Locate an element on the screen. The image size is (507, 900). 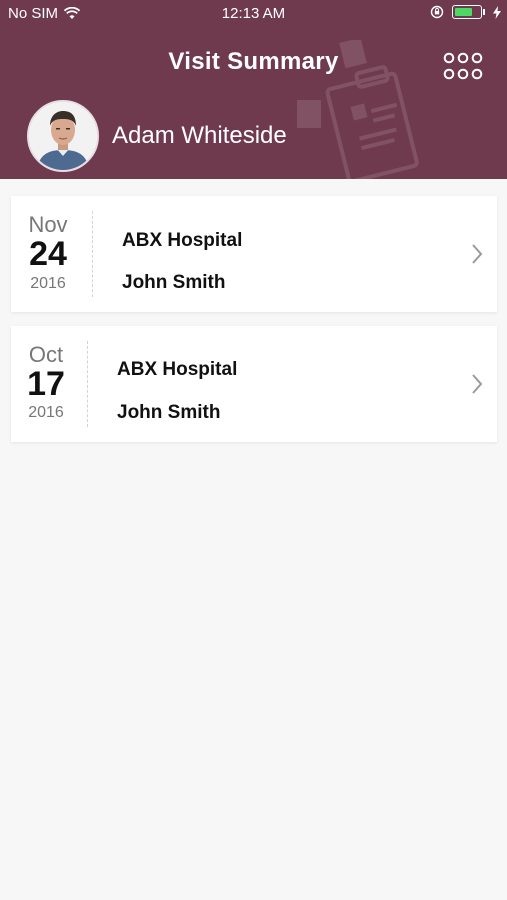
user-avatar-icon is located at coordinates (63, 136).